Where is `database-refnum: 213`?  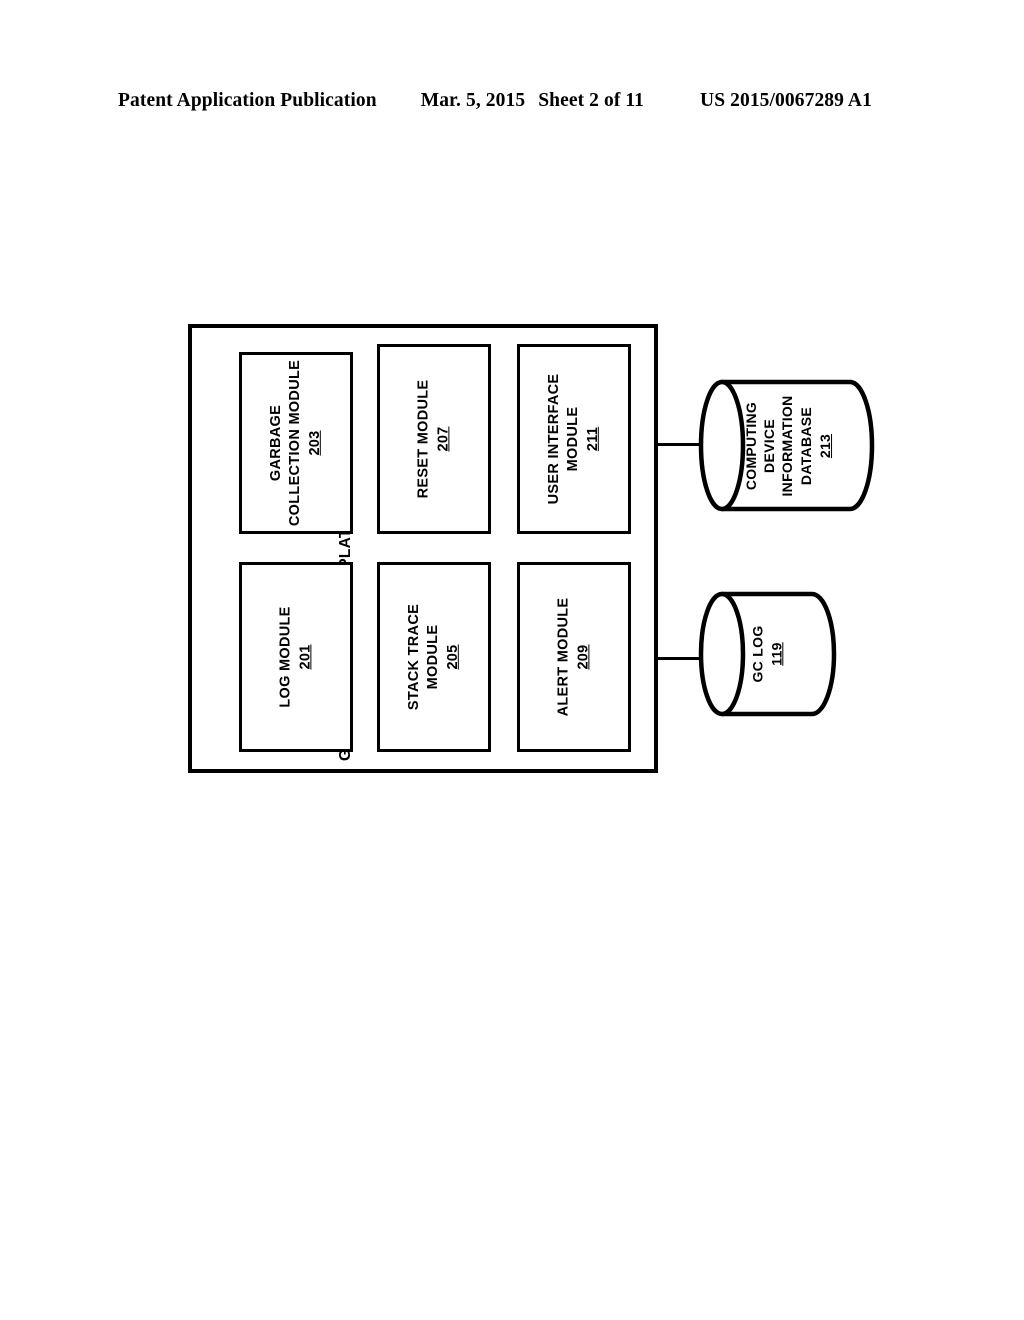
database-refnum: 213 is located at coordinates (825, 445).